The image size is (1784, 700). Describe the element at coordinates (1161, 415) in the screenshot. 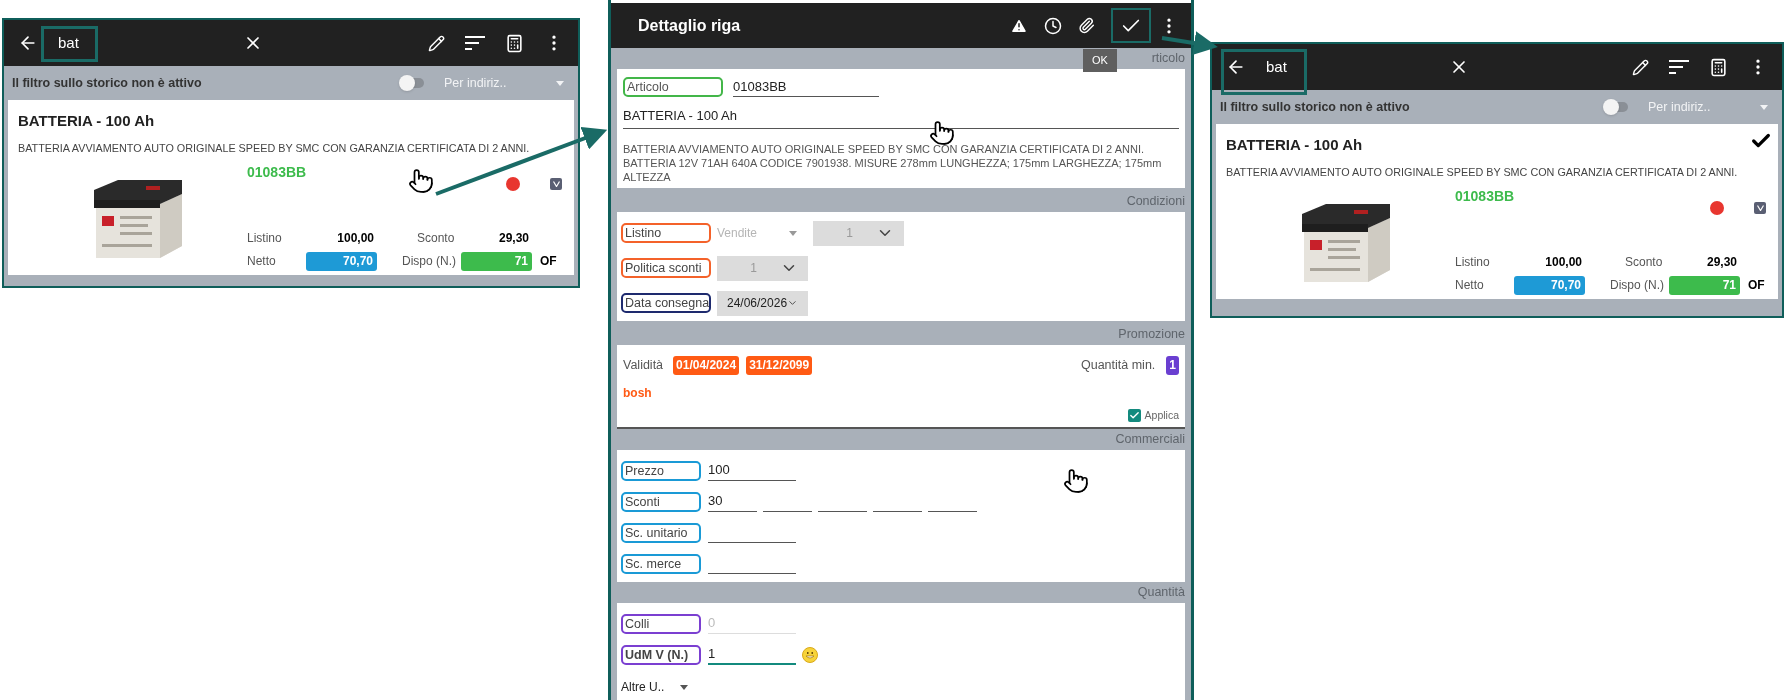

I see `apply-label: Applica` at that location.